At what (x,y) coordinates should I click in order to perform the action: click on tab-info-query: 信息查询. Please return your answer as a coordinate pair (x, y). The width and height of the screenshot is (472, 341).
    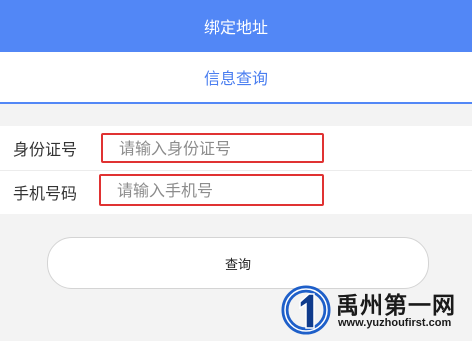
    Looking at the image, I should click on (236, 77).